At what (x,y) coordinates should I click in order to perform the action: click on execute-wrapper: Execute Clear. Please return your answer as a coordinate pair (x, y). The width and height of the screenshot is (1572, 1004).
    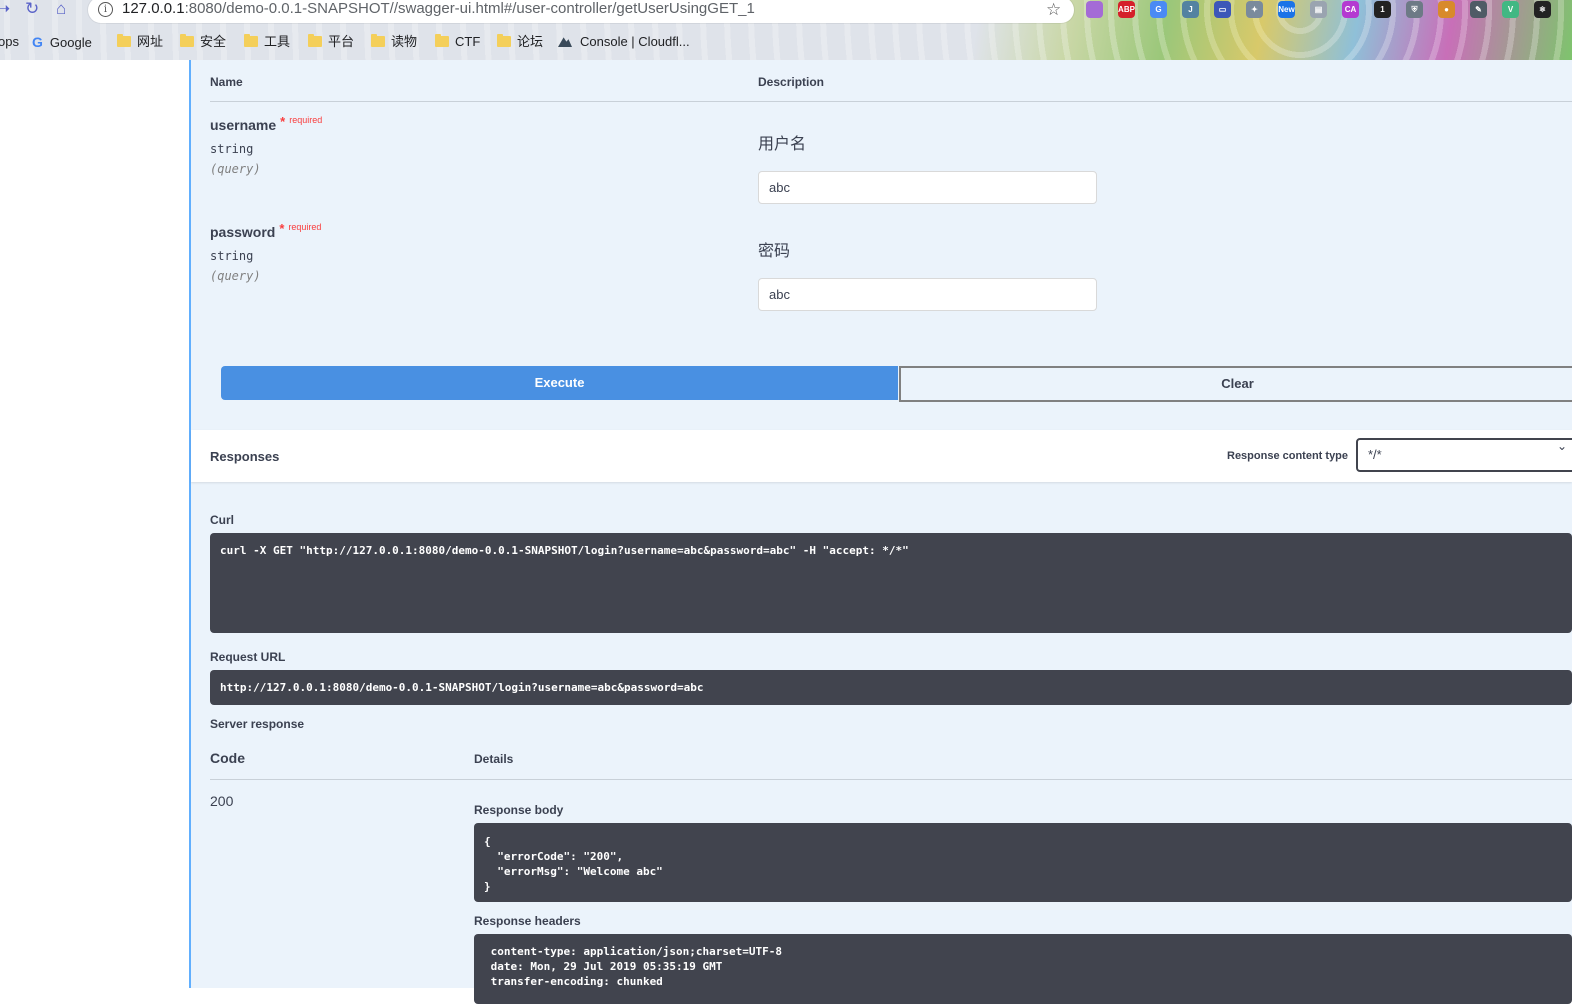
    Looking at the image, I should click on (895, 383).